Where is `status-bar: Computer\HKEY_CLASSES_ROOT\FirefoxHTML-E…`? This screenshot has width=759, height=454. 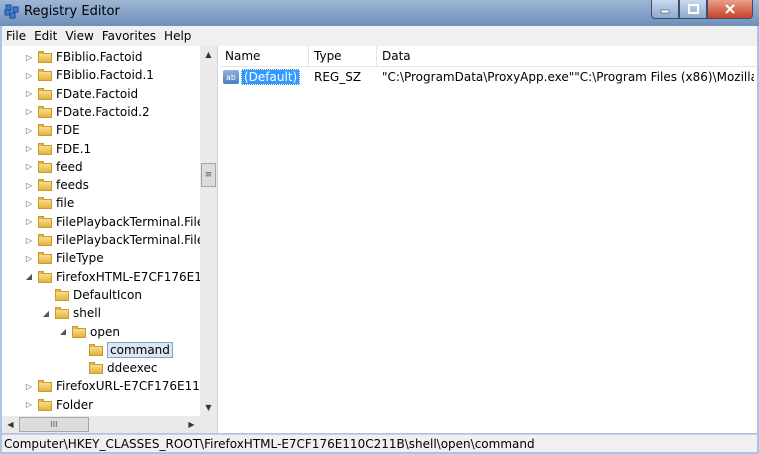
status-bar: Computer\HKEY_CLASSES_ROOT\FirefoxHTML-E… is located at coordinates (379, 443).